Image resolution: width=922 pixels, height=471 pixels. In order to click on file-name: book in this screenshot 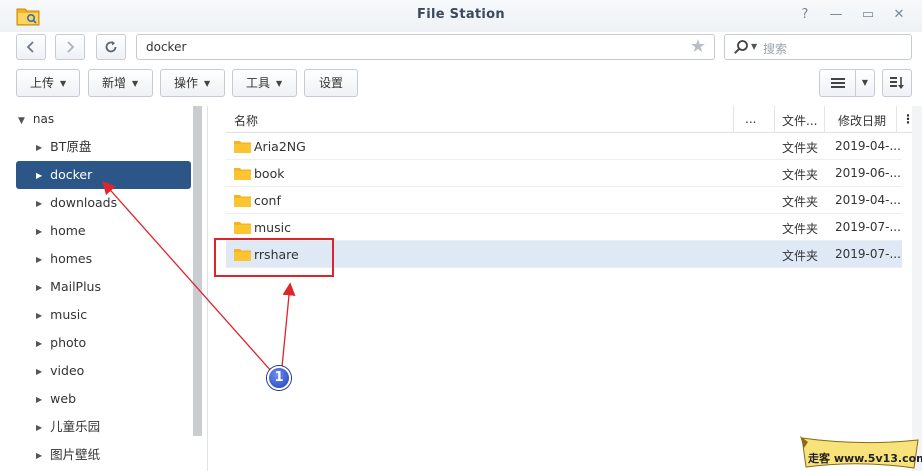, I will do `click(269, 173)`.